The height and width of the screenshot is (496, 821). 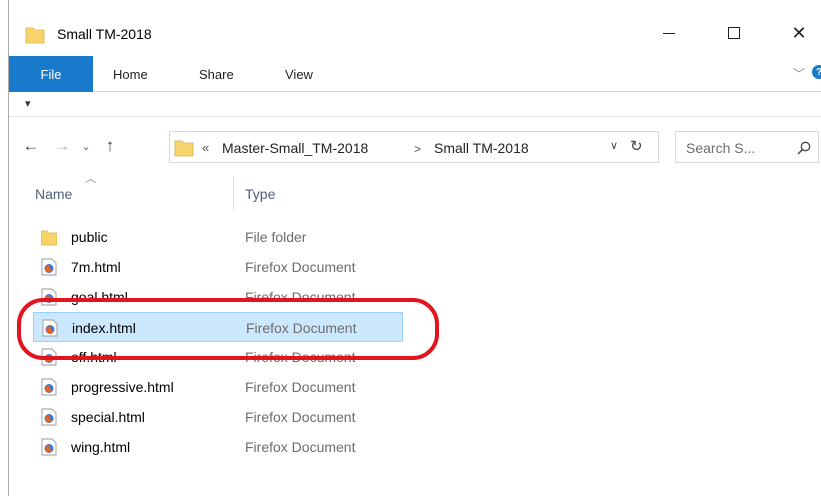 What do you see at coordinates (101, 447) in the screenshot?
I see `file-name: wing.html` at bounding box center [101, 447].